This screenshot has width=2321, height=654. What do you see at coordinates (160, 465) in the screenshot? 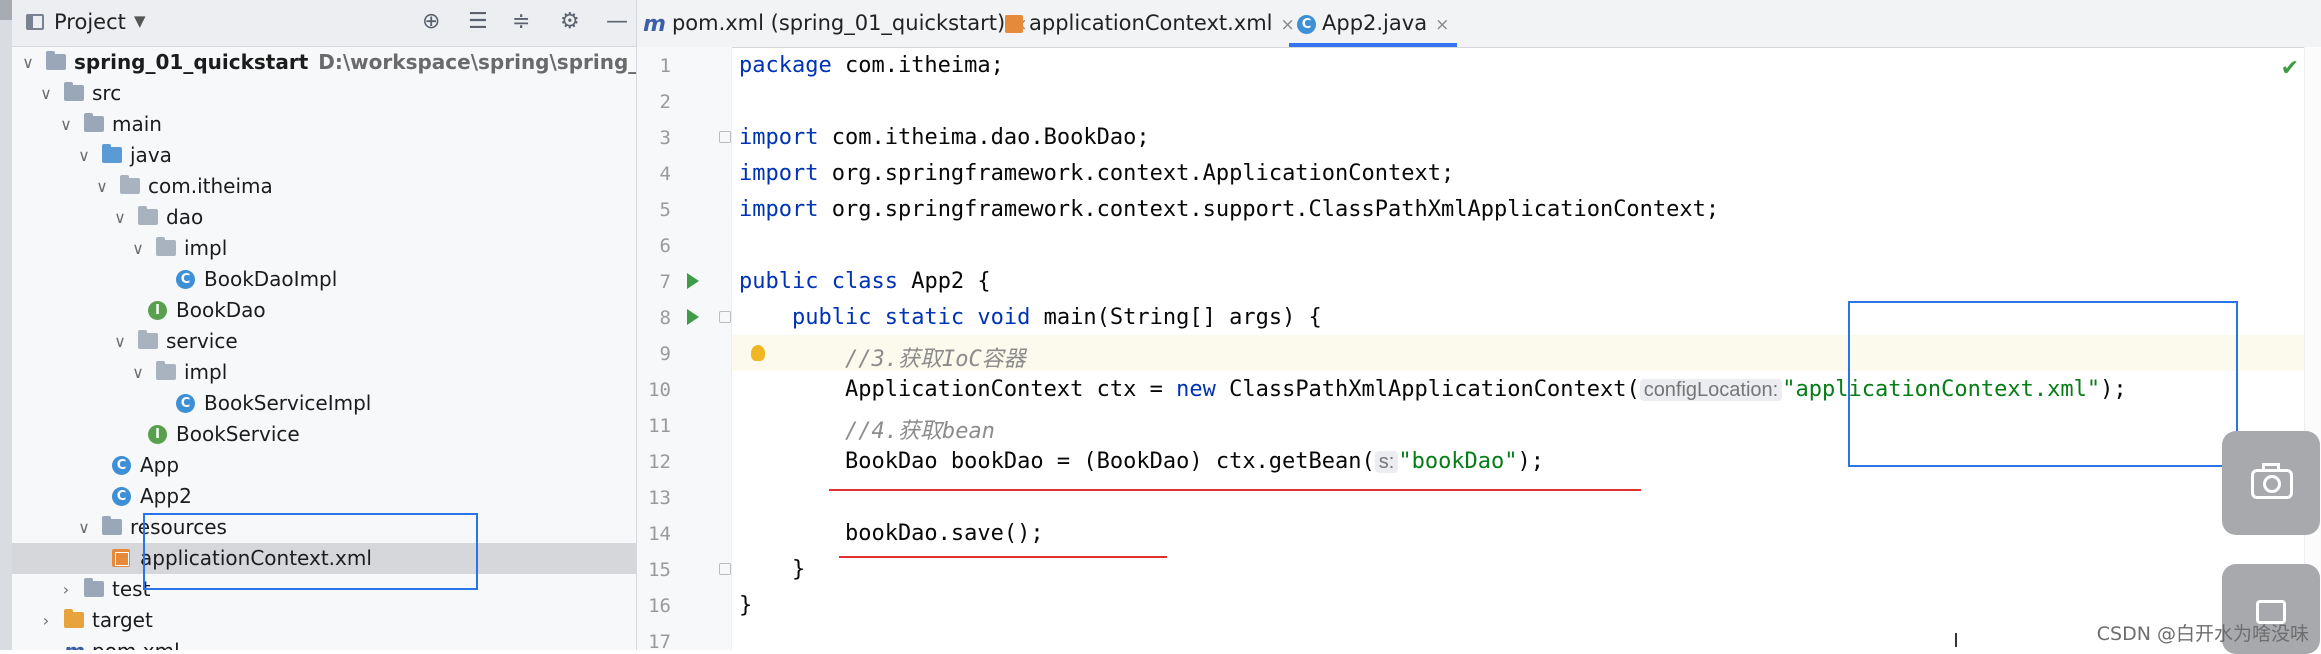
I see `tree-item-label: App` at bounding box center [160, 465].